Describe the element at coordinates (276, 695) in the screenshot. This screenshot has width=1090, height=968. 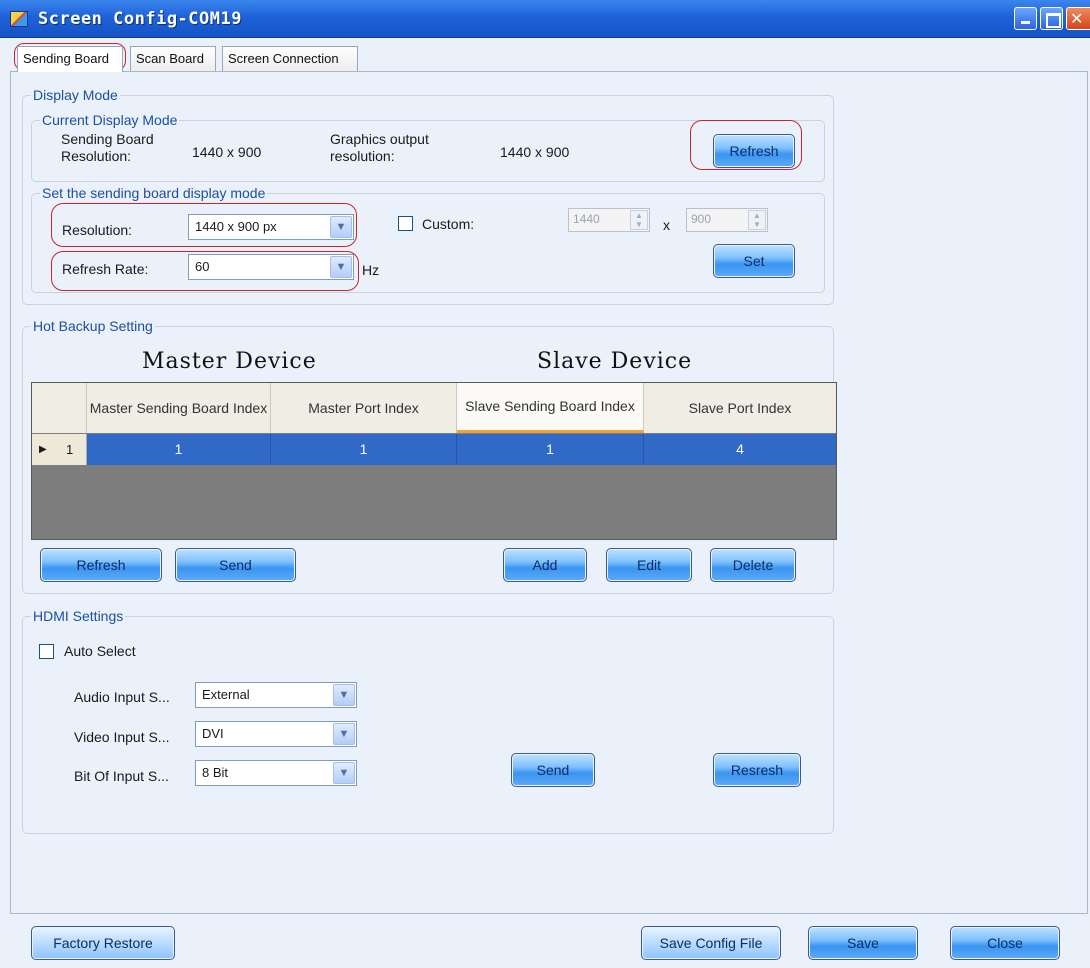
I see `audio-input-select: External ▼` at that location.